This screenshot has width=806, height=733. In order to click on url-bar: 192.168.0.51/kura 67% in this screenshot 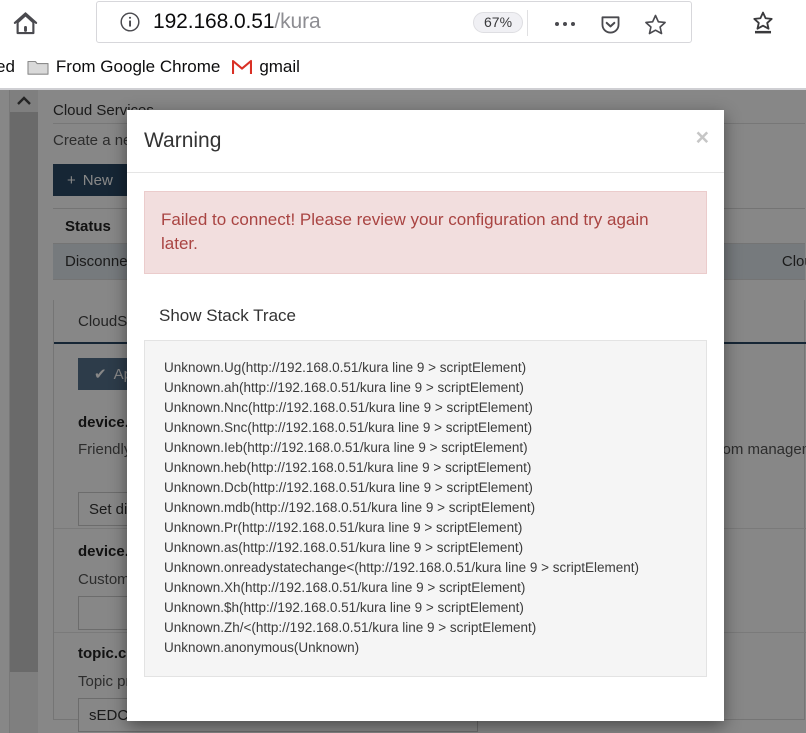, I will do `click(394, 22)`.